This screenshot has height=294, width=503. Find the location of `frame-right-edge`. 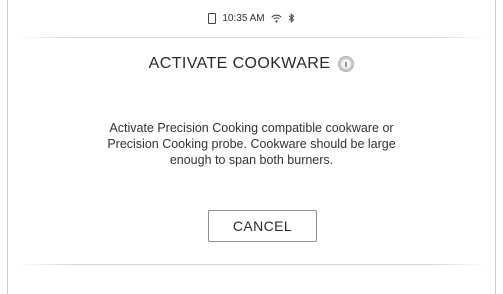

frame-right-edge is located at coordinates (495, 147).